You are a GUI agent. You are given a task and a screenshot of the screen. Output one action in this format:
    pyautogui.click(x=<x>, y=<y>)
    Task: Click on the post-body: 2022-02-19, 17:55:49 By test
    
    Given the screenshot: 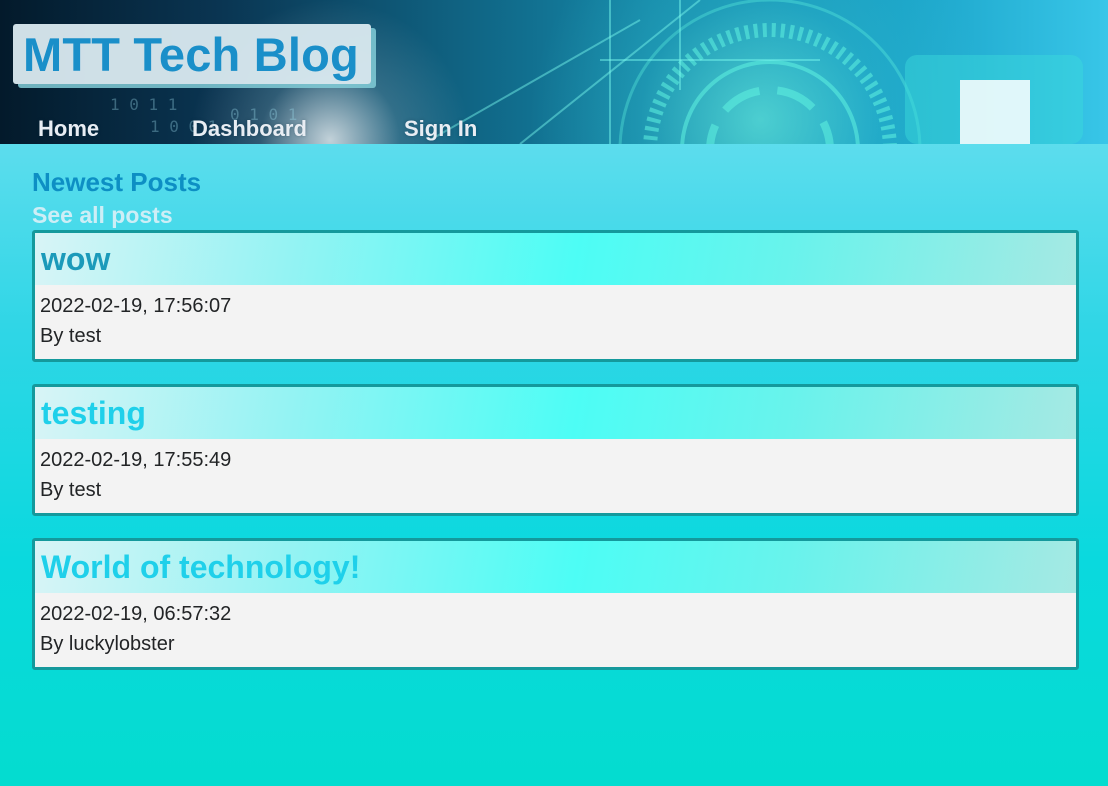 What is the action you would take?
    pyautogui.click(x=555, y=476)
    